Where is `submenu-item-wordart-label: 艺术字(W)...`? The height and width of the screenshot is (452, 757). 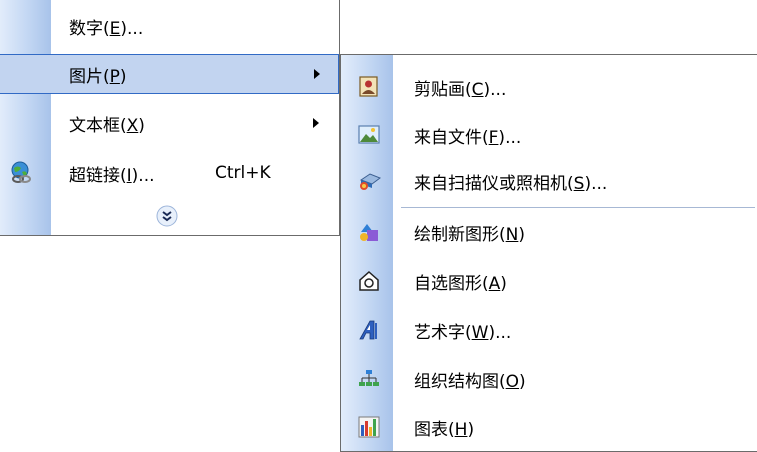 submenu-item-wordart-label: 艺术字(W)... is located at coordinates (463, 332).